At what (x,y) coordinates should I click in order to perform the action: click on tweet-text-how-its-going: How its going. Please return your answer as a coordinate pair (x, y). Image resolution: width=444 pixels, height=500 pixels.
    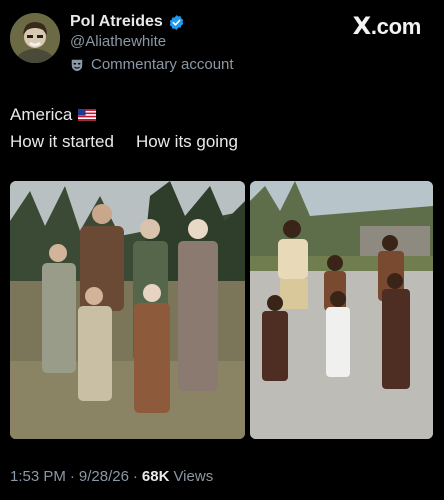
    Looking at the image, I should click on (186, 141).